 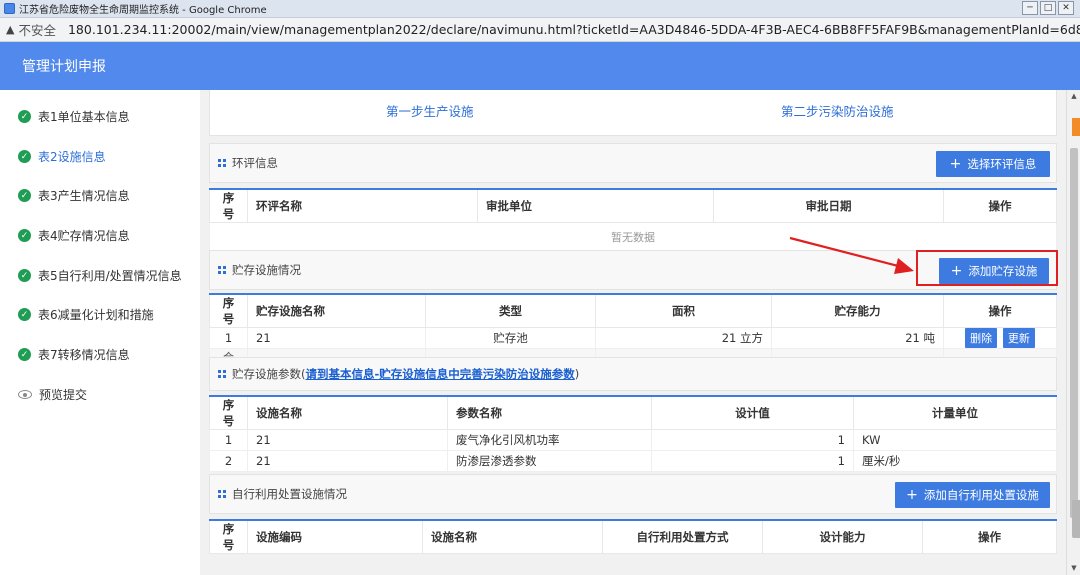 I want to click on selfuse-table: 序号 设施编码 设施名称 自行利用处置方式 设计能力 操作, so click(x=633, y=536).